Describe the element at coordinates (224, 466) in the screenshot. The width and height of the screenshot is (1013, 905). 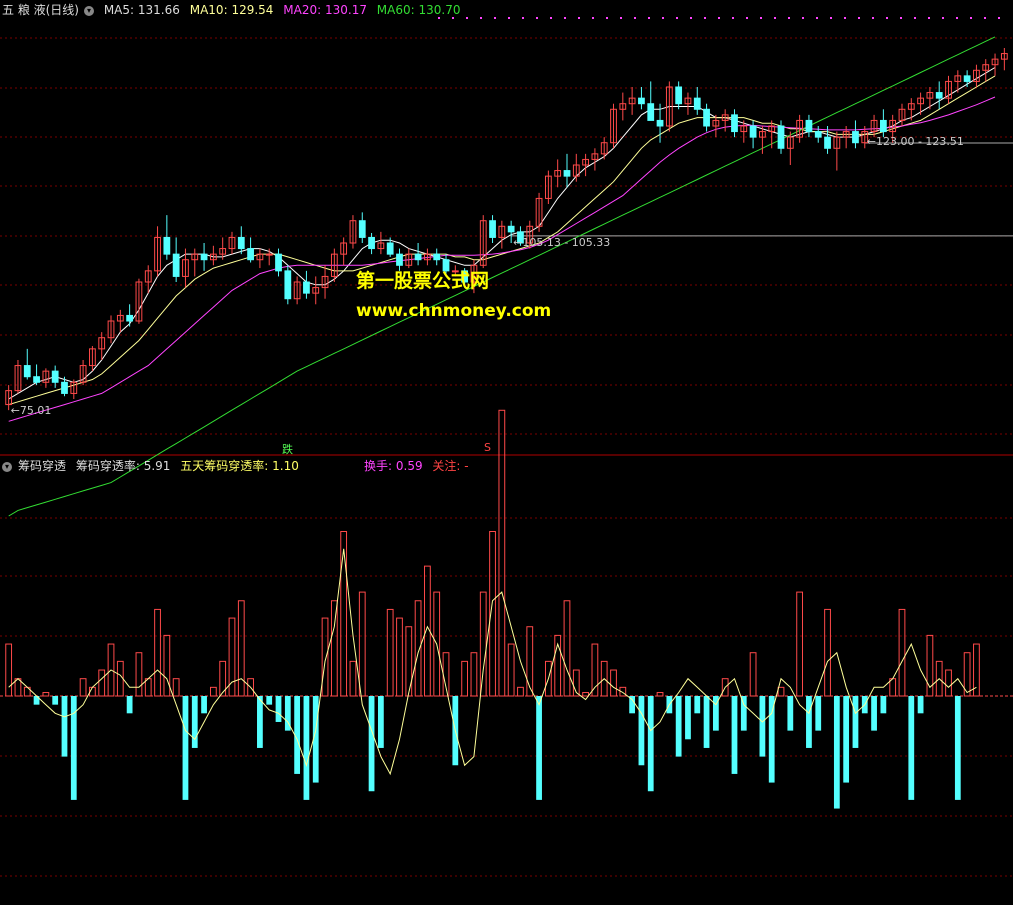
I see `five-rate-label: 五天筹码穿透率:` at that location.